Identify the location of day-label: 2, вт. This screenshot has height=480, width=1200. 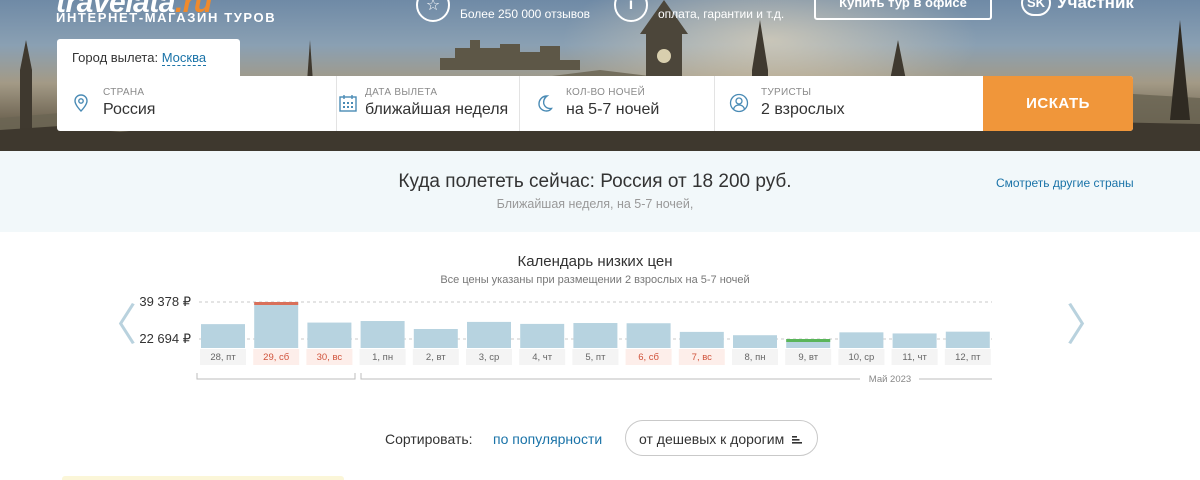
(436, 357).